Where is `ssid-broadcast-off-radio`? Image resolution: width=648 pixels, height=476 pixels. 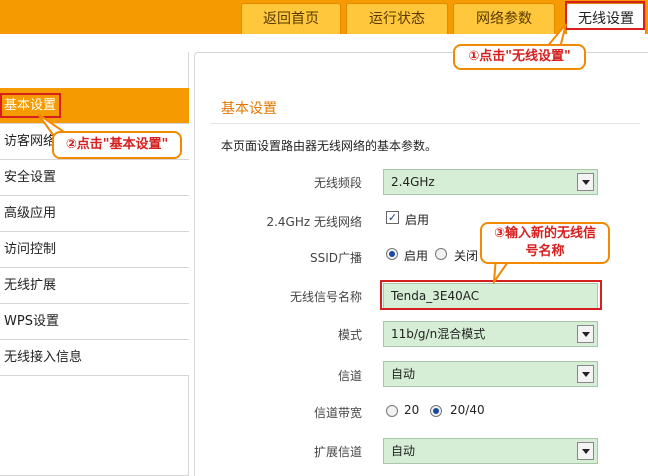
ssid-broadcast-off-radio is located at coordinates (441, 254).